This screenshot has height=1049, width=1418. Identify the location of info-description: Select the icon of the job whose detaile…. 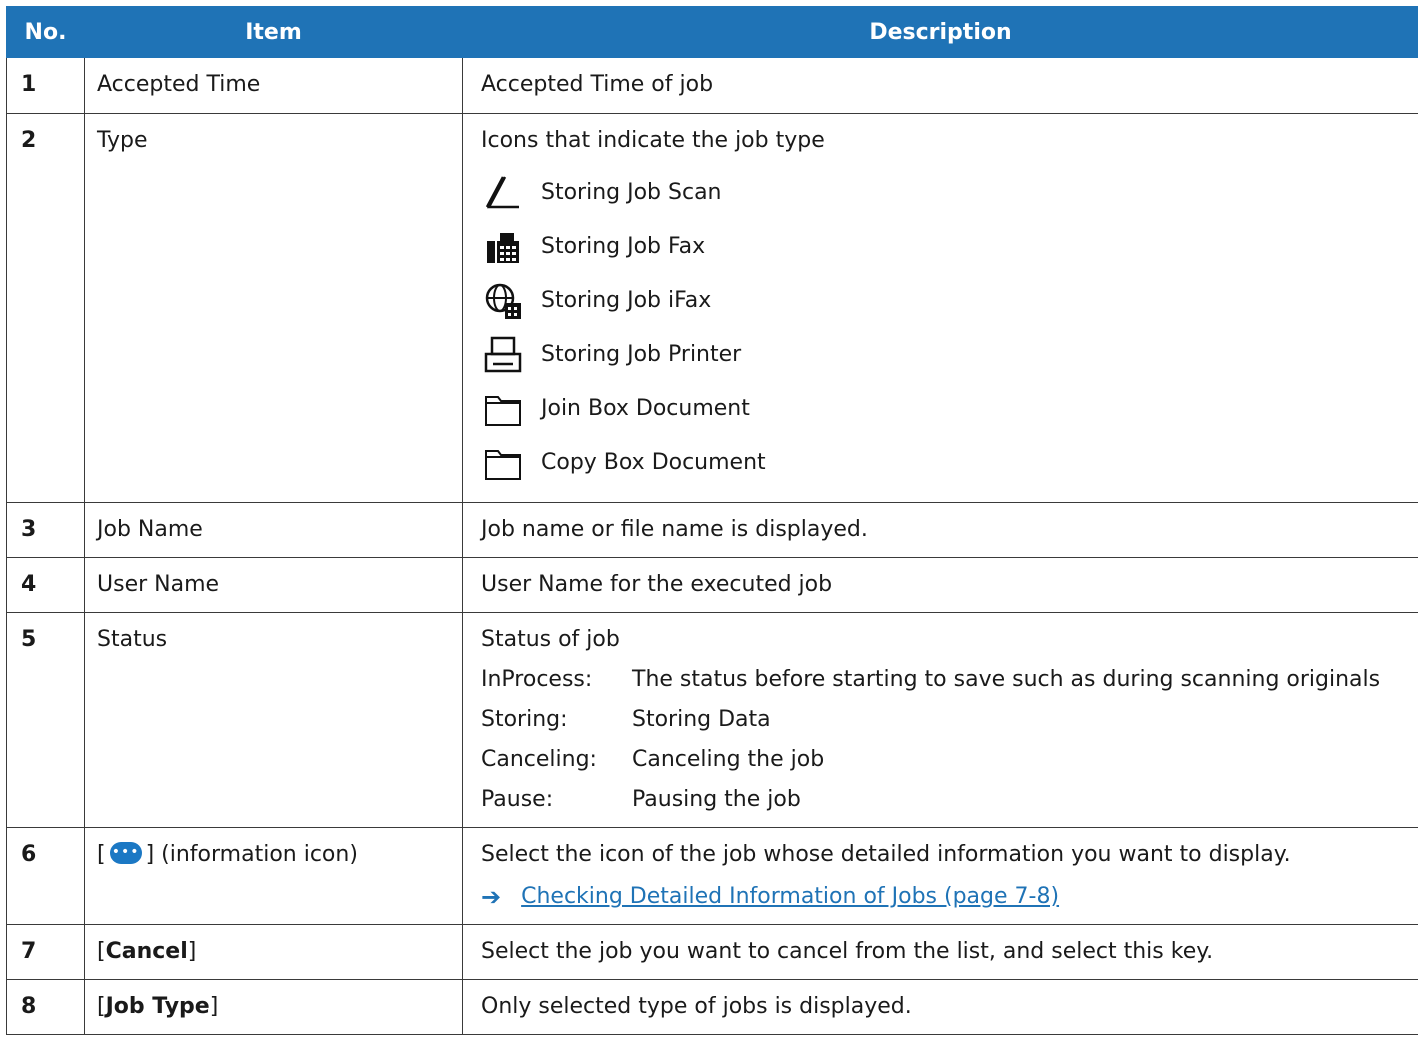
(886, 854).